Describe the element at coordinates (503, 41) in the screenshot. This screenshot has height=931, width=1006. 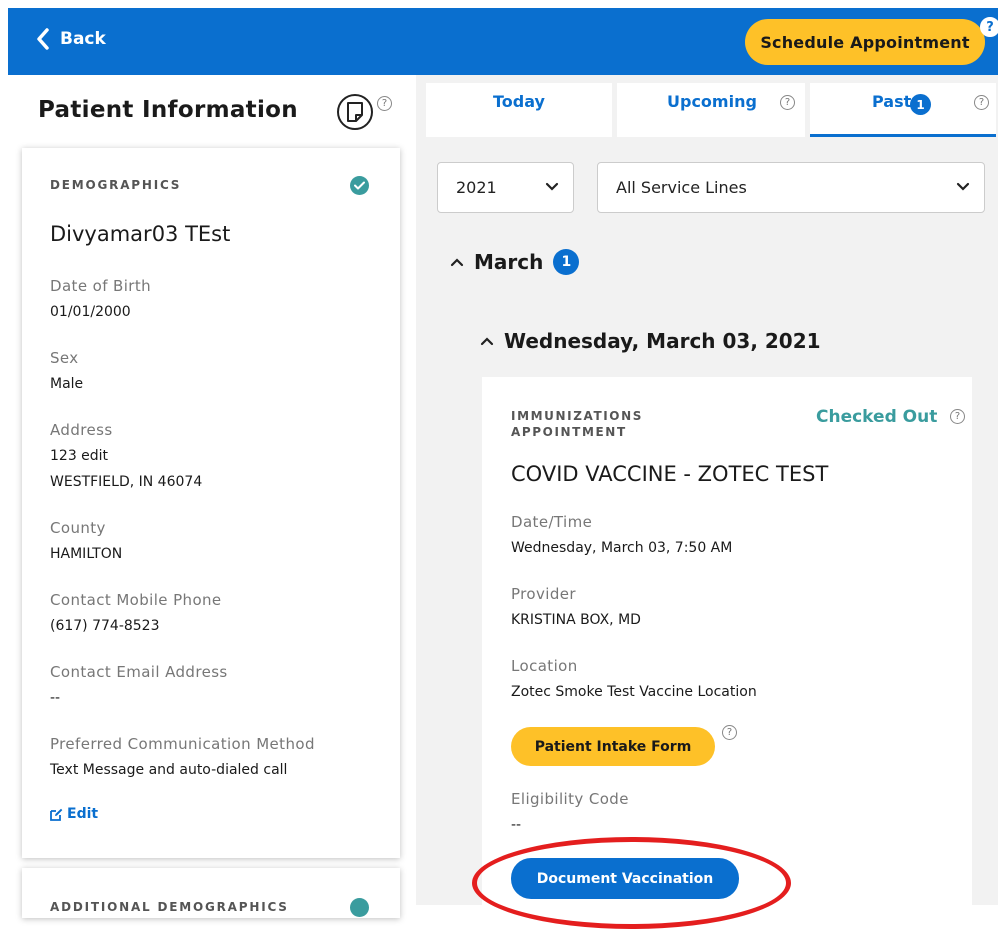
I see `top-bar: Back Schedule Appointment` at that location.